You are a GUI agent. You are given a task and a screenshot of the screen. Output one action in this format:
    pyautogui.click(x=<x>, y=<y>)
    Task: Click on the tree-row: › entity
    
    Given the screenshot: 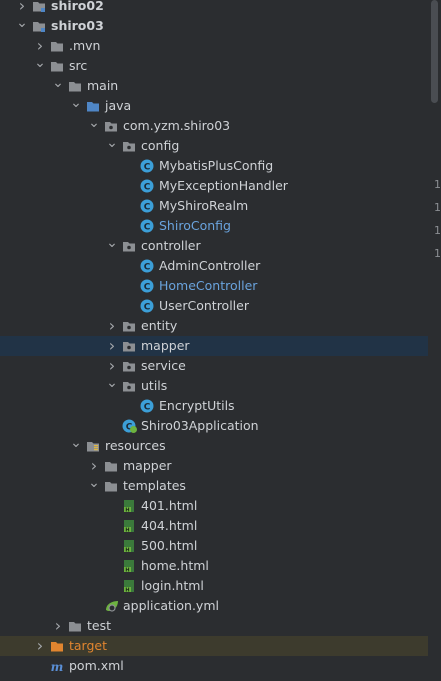 What is the action you would take?
    pyautogui.click(x=214, y=326)
    